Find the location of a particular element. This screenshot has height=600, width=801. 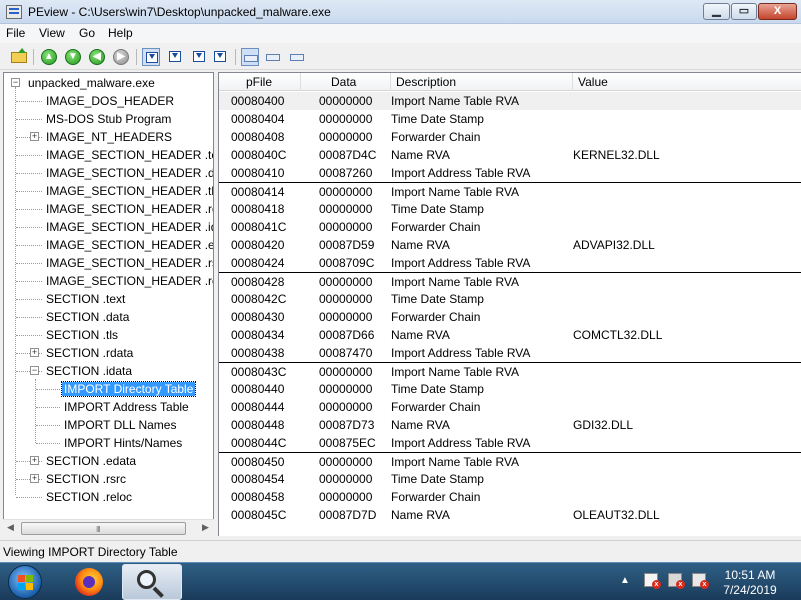

forward-arrow-icon: ▶ is located at coordinates (121, 57).